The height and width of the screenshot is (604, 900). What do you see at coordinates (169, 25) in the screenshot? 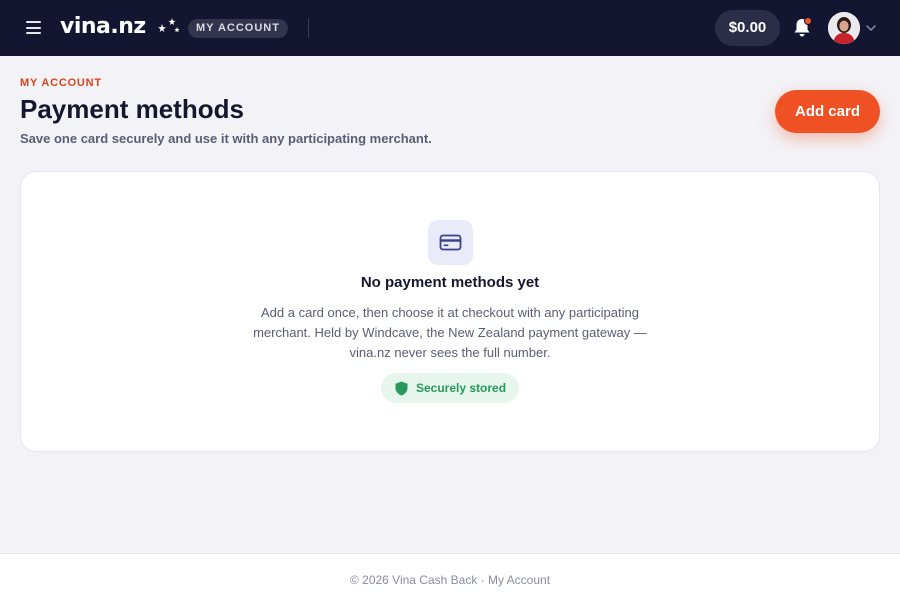
I see `stars-icon` at bounding box center [169, 25].